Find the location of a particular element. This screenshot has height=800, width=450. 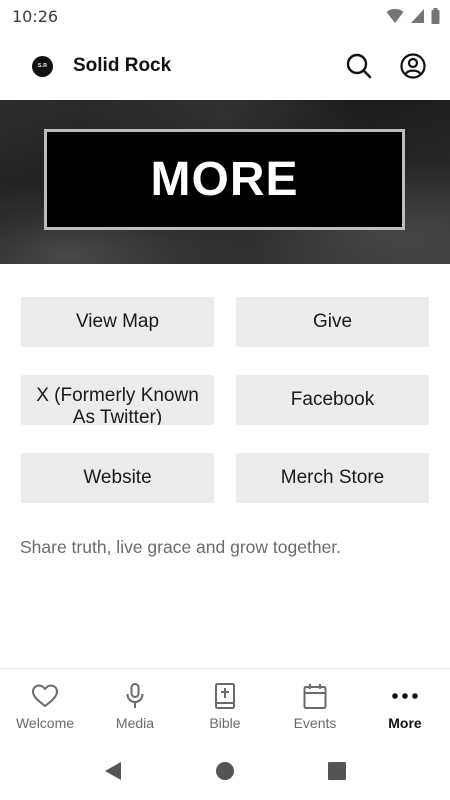

system-back-button is located at coordinates (113, 771).